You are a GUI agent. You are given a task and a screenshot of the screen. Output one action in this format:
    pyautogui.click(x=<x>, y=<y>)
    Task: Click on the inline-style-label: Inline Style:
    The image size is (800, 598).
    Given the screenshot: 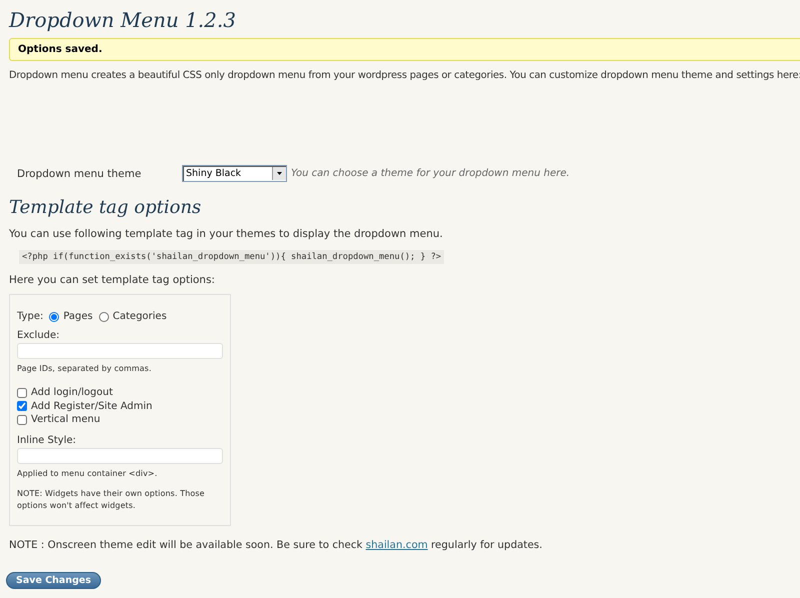 What is the action you would take?
    pyautogui.click(x=47, y=440)
    